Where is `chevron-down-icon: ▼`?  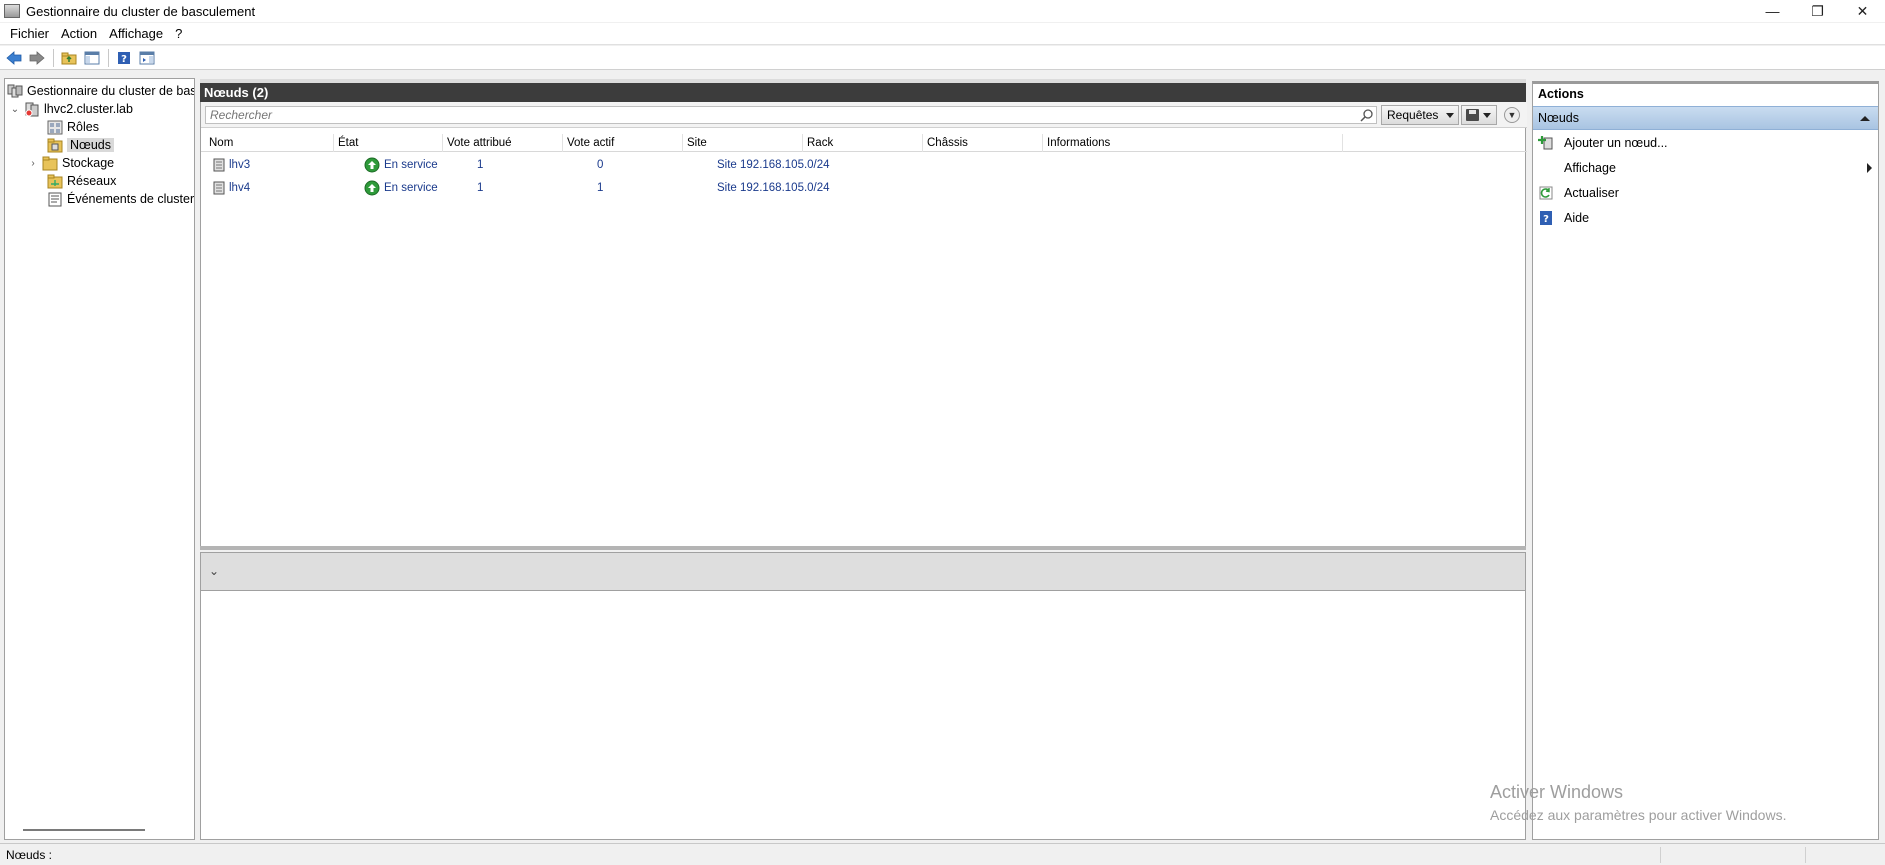
chevron-down-icon: ▼ is located at coordinates (1512, 115).